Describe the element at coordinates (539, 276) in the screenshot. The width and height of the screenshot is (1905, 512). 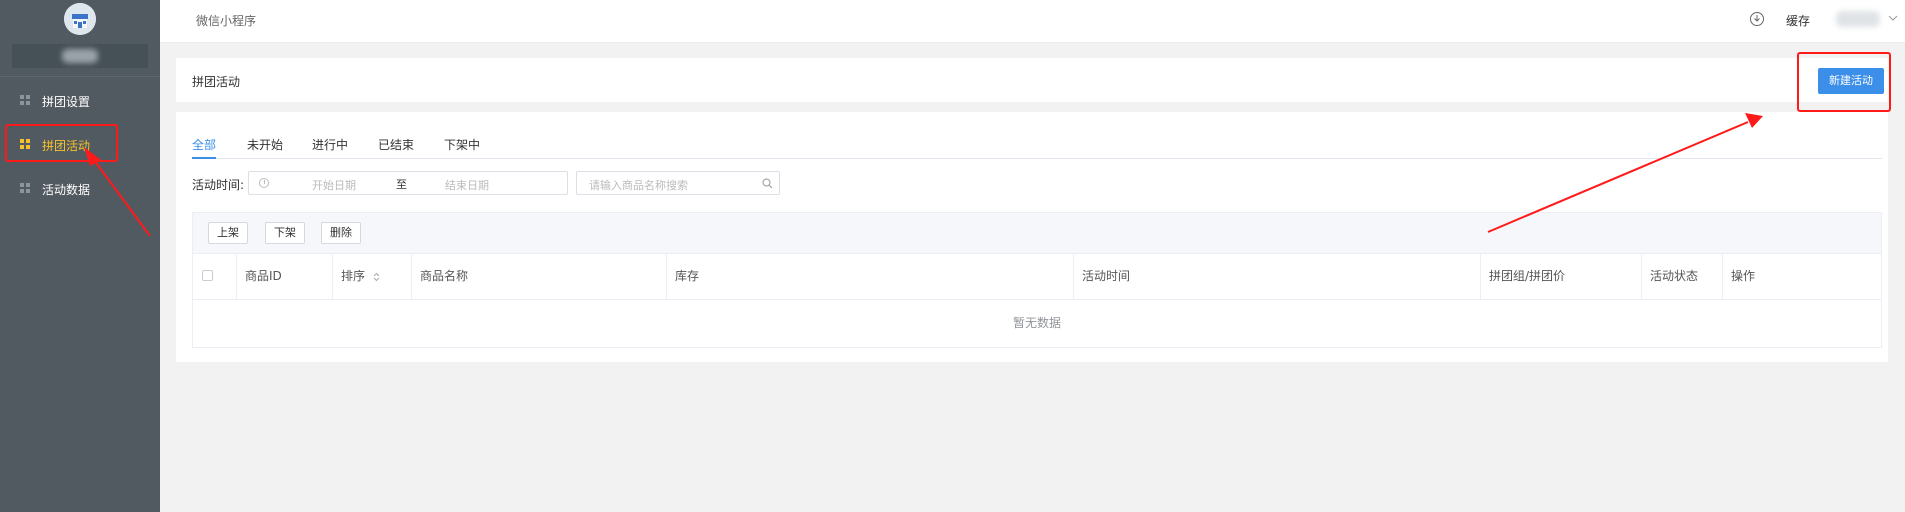
I see `col-goods-name: 商品名称` at that location.